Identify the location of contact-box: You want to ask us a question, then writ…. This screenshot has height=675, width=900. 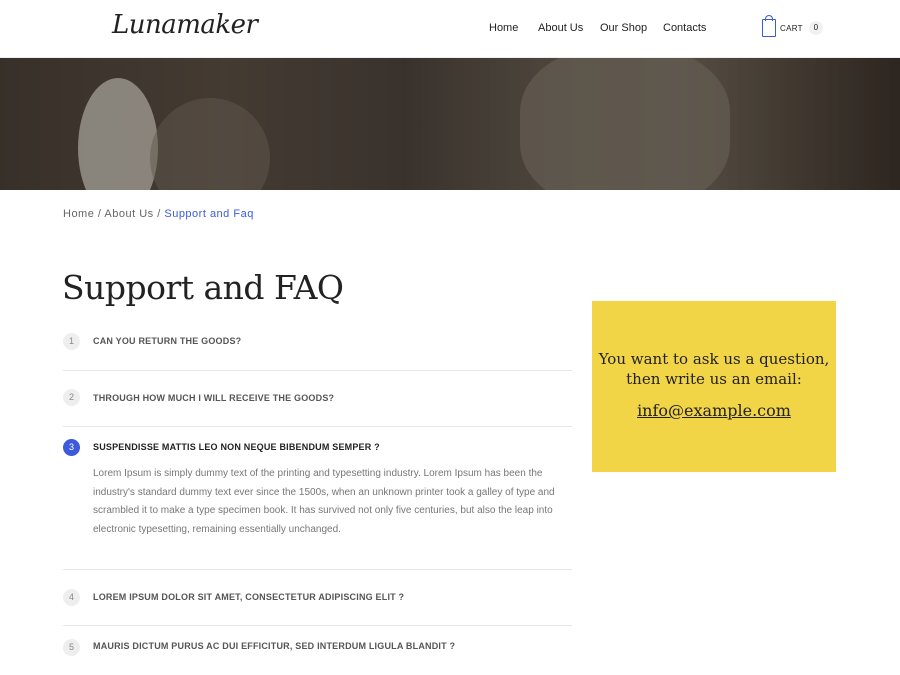
(714, 386).